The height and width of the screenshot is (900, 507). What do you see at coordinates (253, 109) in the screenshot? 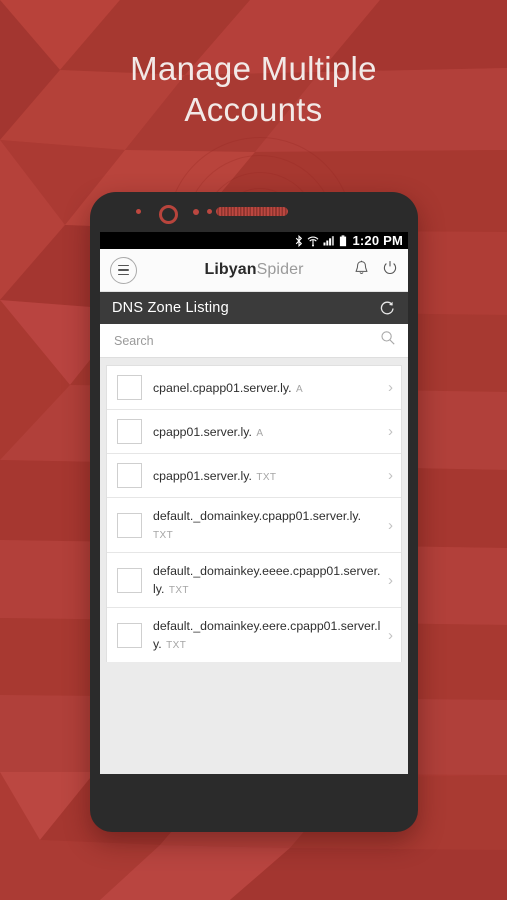
I see `headline-line-2: Accounts` at bounding box center [253, 109].